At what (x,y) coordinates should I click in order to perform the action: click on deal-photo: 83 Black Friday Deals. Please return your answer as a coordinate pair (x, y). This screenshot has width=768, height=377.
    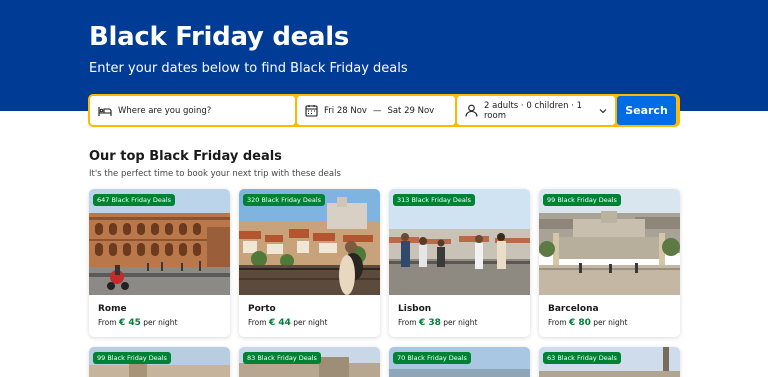
    Looking at the image, I should click on (309, 362).